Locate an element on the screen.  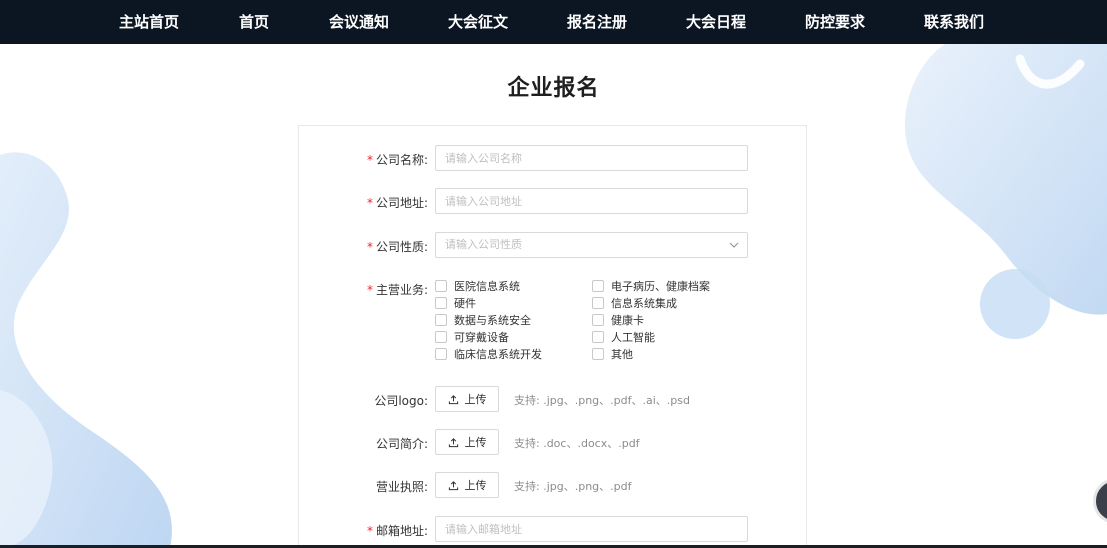
company-type-placeholder: 请输入公司性质 is located at coordinates (483, 244).